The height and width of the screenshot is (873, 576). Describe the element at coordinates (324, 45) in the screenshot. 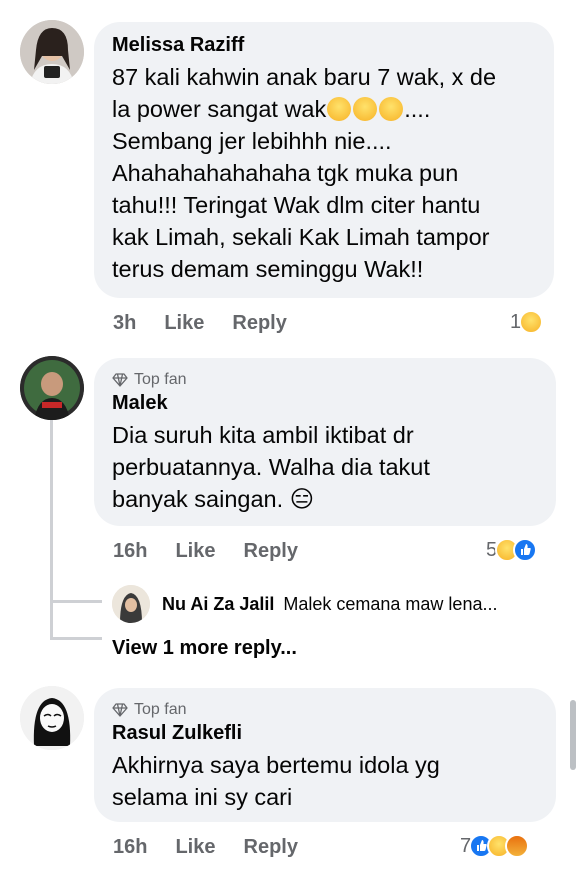

I see `comment-author: Melissa Raziff` at that location.